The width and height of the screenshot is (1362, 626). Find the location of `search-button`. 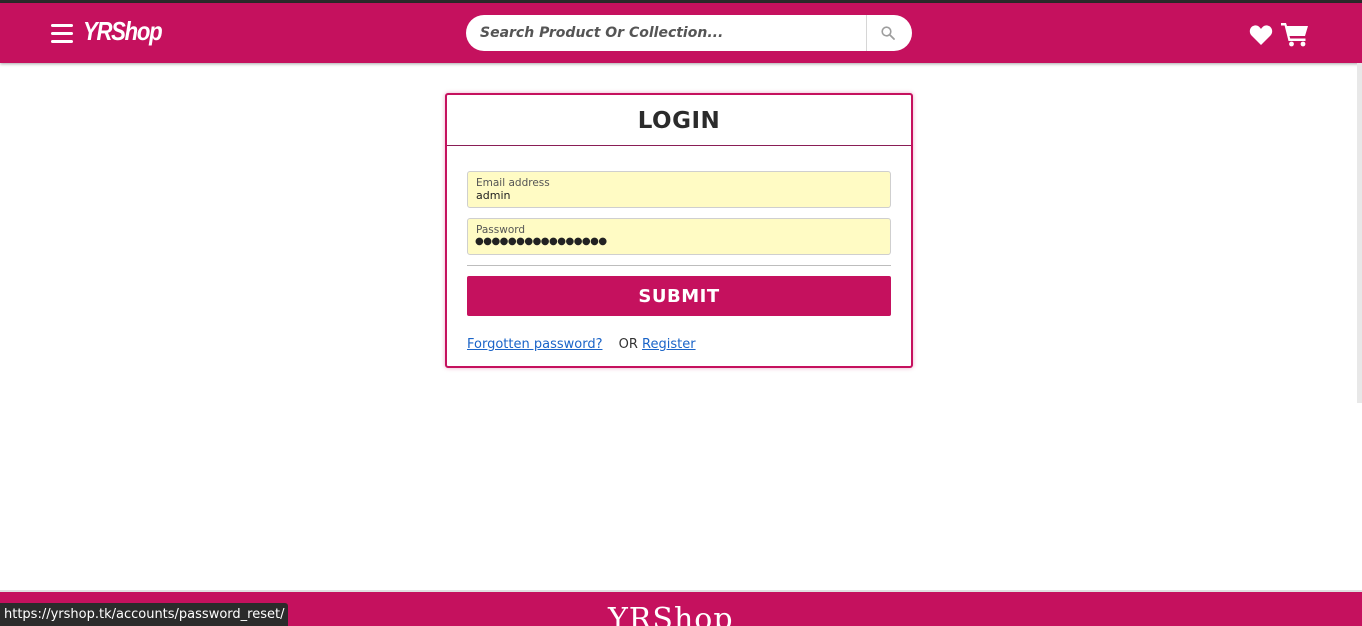

search-button is located at coordinates (889, 33).